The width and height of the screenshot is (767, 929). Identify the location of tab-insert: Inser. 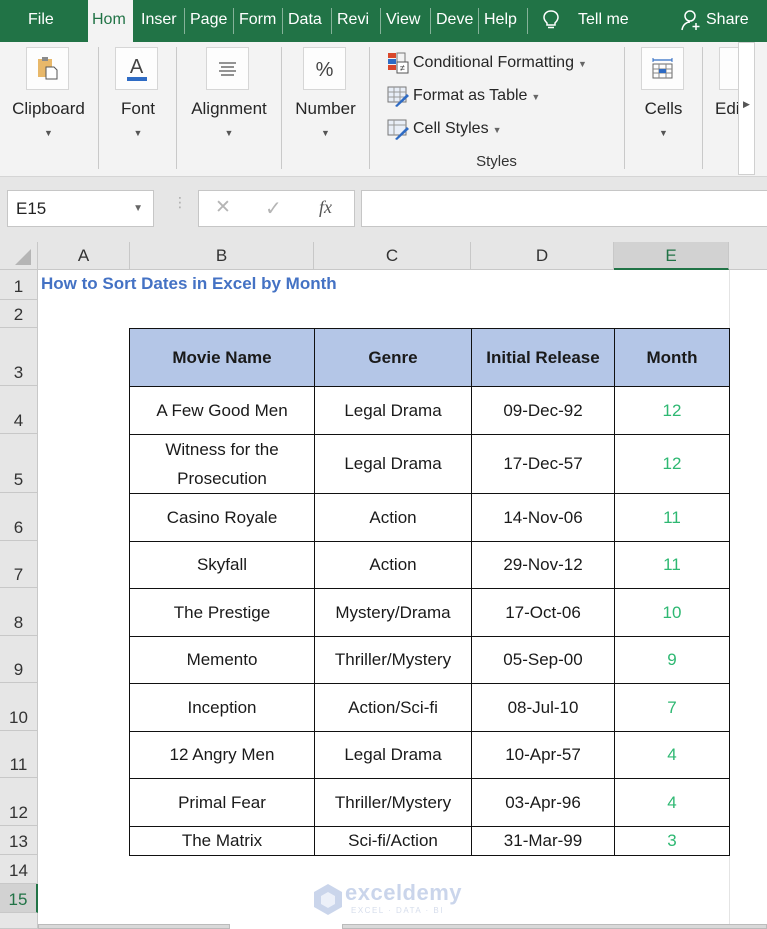
(160, 21).